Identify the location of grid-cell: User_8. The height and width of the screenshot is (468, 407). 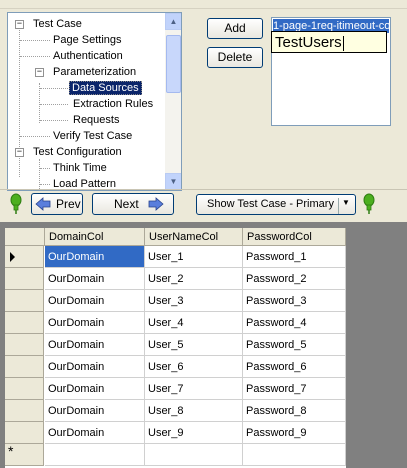
(194, 411).